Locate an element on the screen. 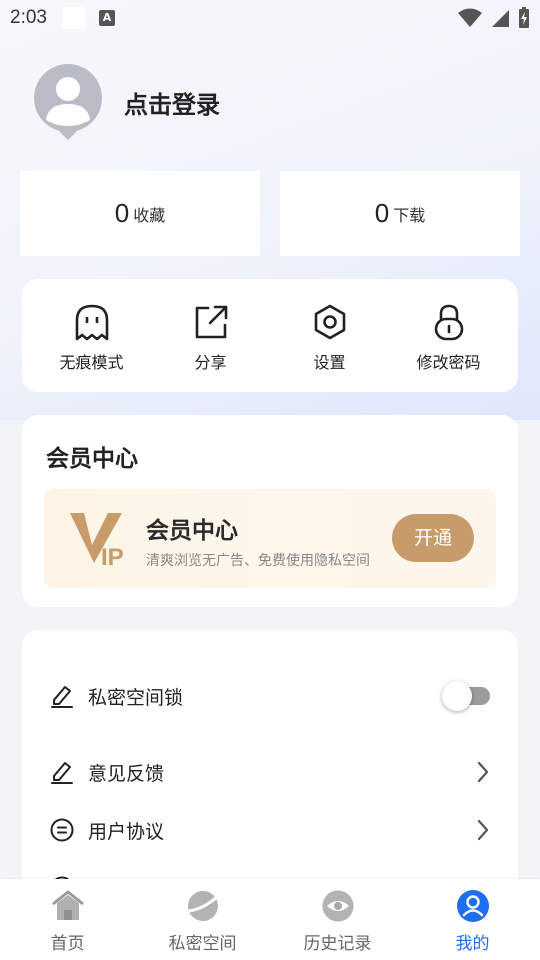  feedback-label: 意见反馈 is located at coordinates (126, 773).